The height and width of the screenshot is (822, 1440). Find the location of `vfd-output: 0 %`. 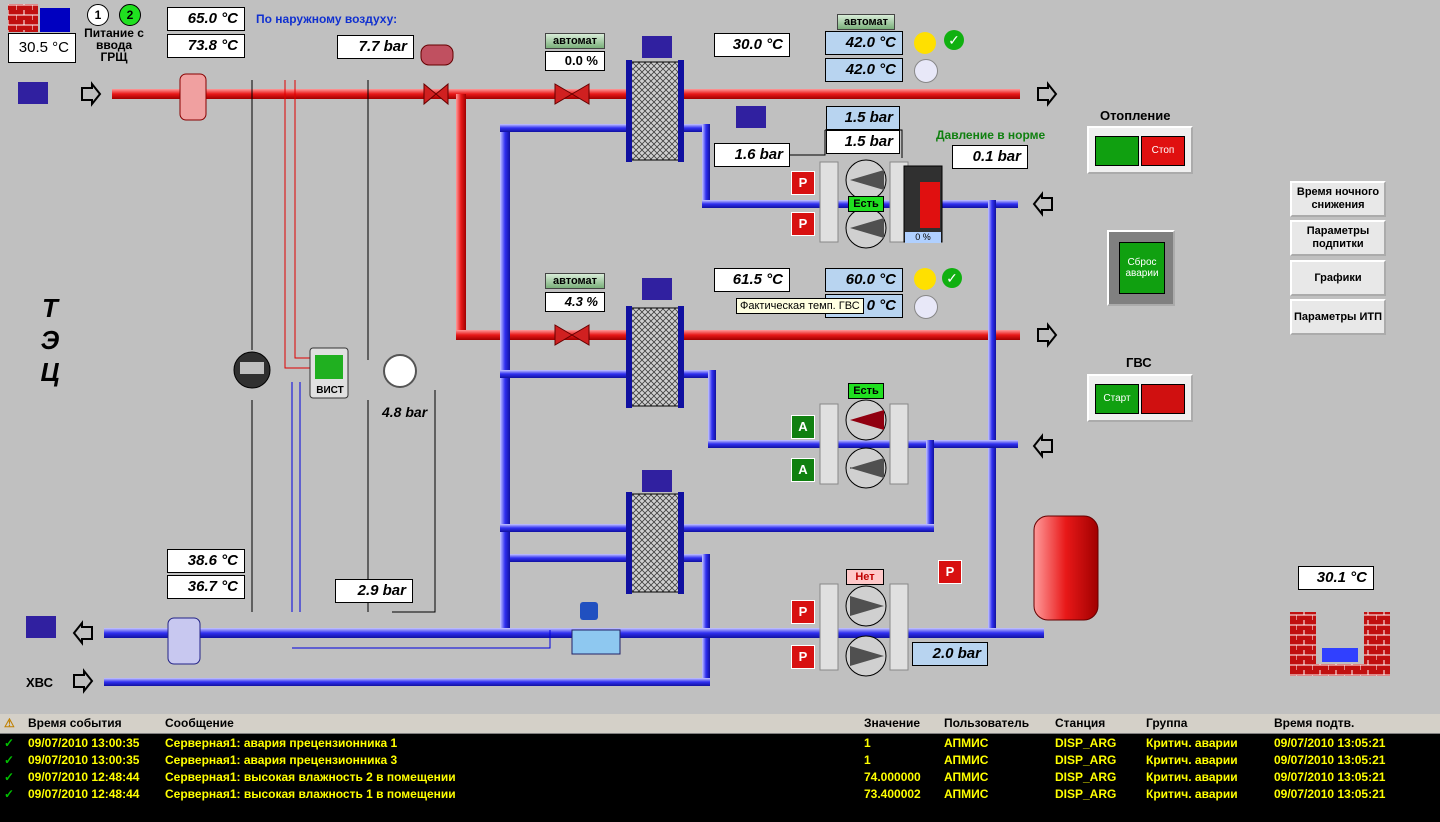

vfd-output: 0 % is located at coordinates (923, 237).